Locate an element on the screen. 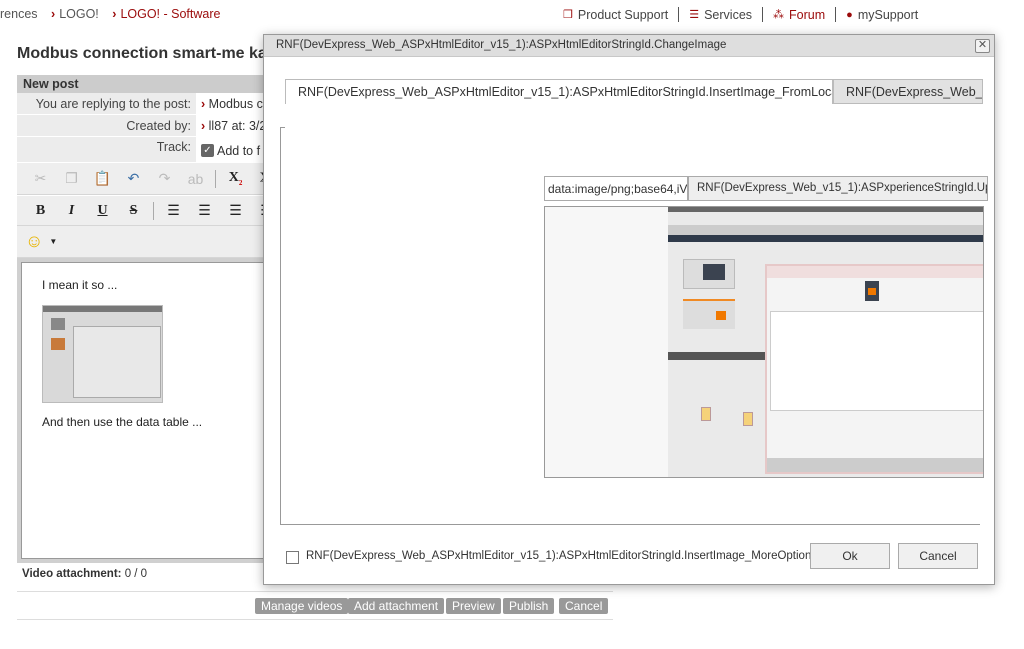 This screenshot has height=649, width=1024. page-title: Modbus connection smart-me ka is located at coordinates (142, 53).